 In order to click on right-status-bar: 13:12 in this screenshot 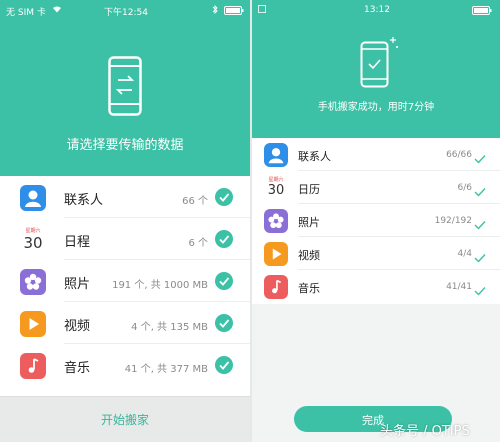, I will do `click(376, 10)`.